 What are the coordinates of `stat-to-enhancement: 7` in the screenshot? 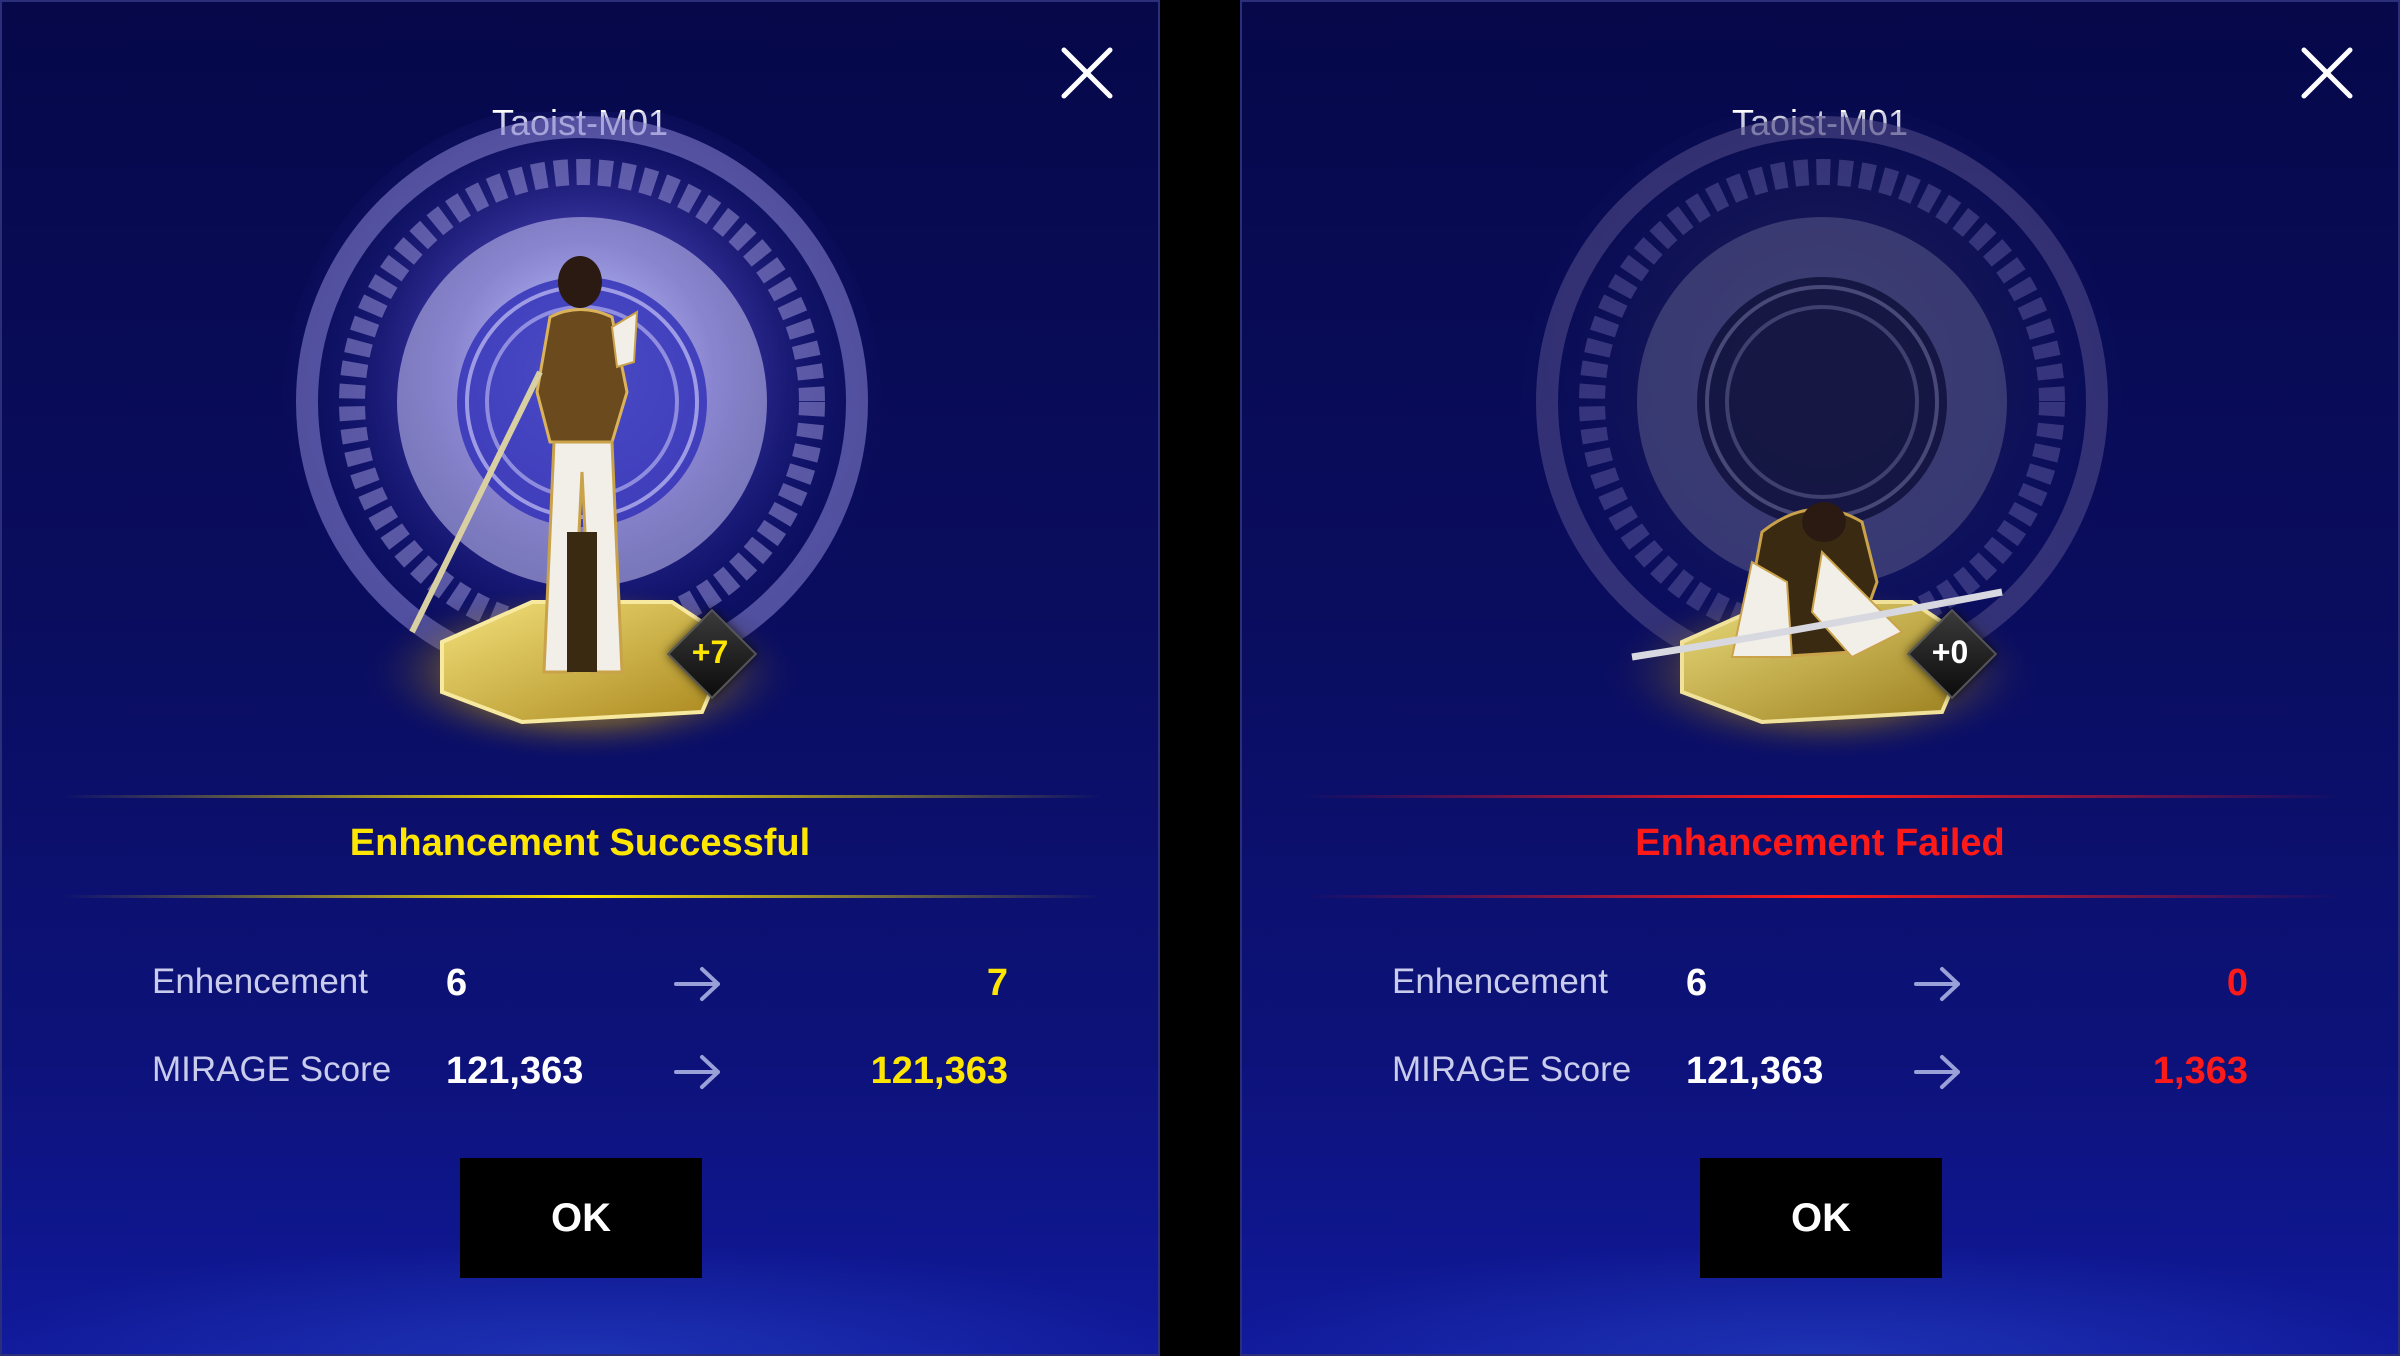 It's located at (997, 983).